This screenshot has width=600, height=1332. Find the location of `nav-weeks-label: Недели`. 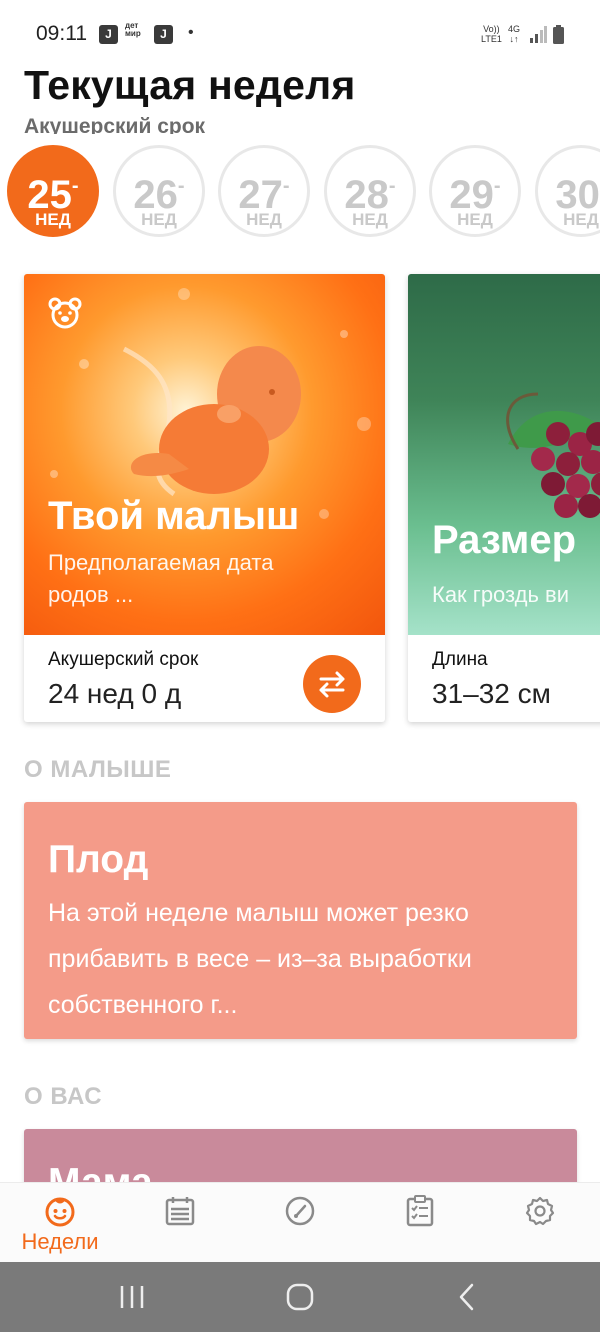

nav-weeks-label: Недели is located at coordinates (60, 1241).